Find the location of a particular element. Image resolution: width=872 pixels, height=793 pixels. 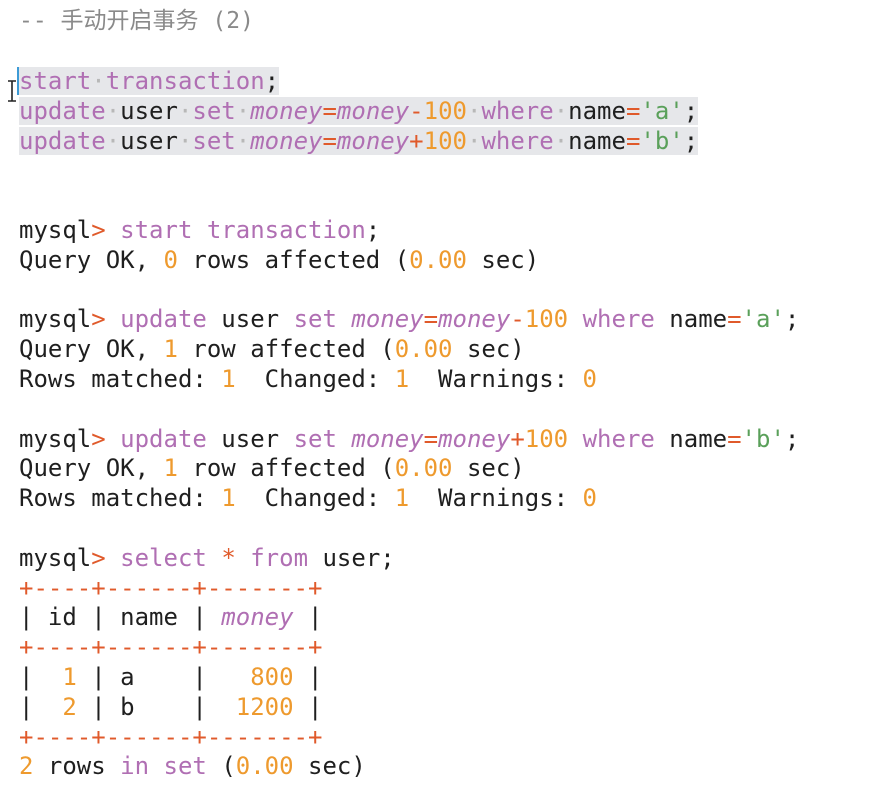

script_lines-token: user is located at coordinates (149, 111).